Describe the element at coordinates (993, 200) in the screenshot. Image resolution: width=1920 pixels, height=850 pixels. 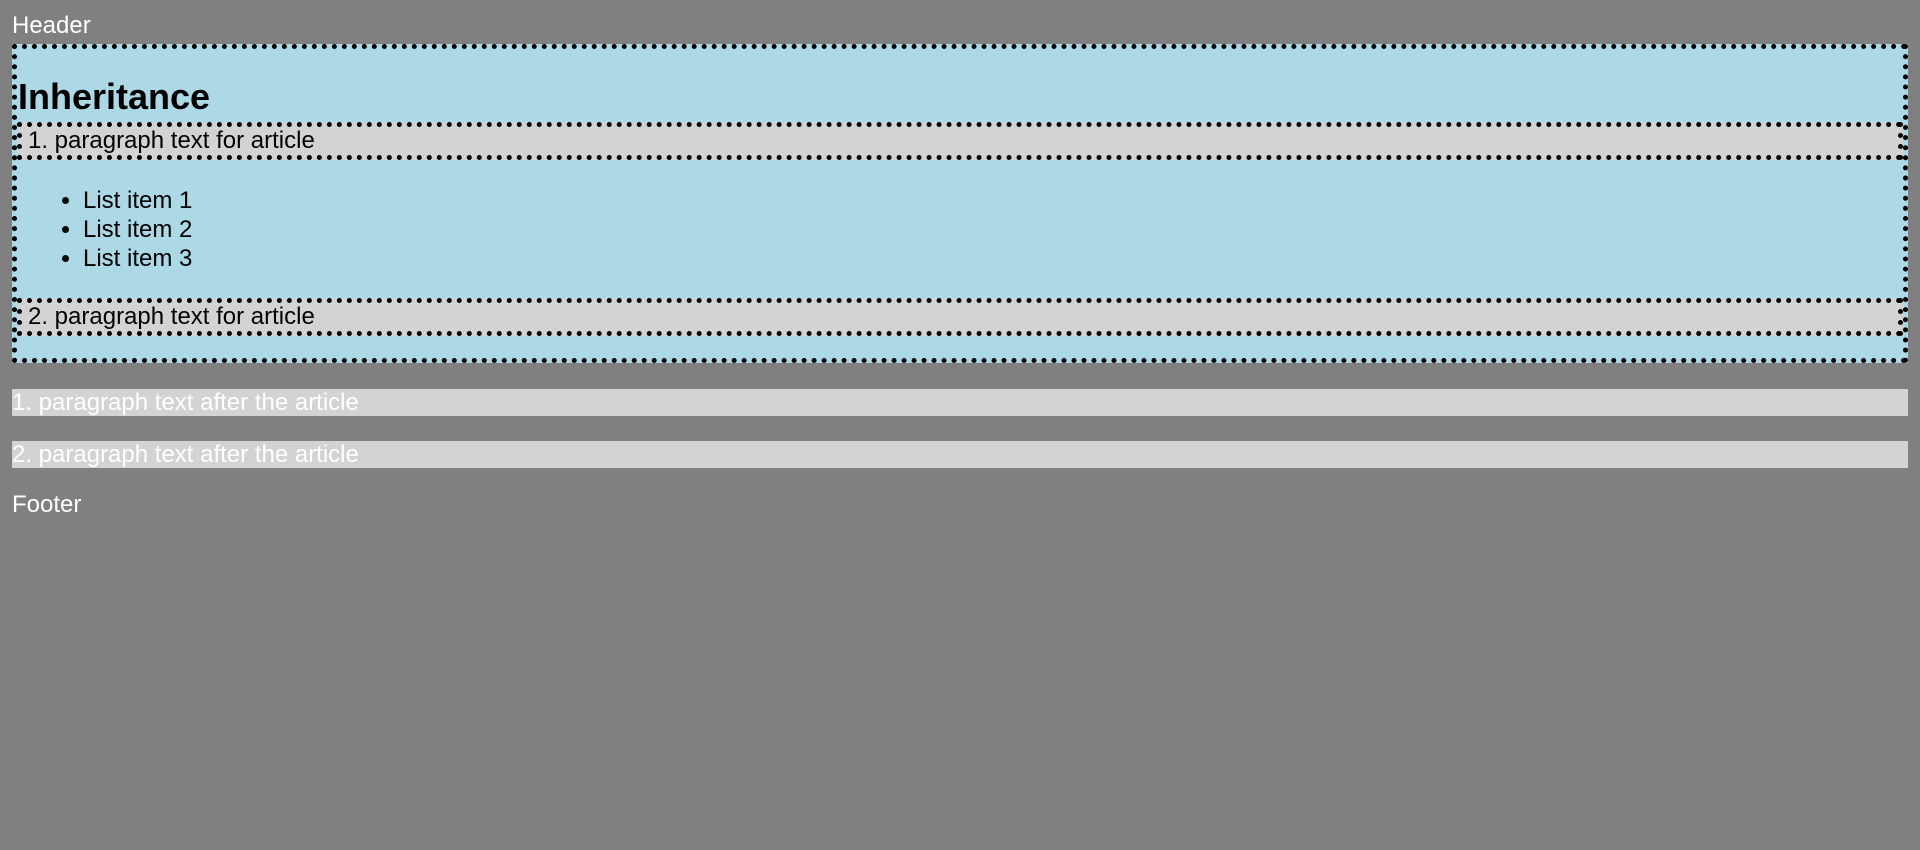
I see `list-item: List item 1` at that location.